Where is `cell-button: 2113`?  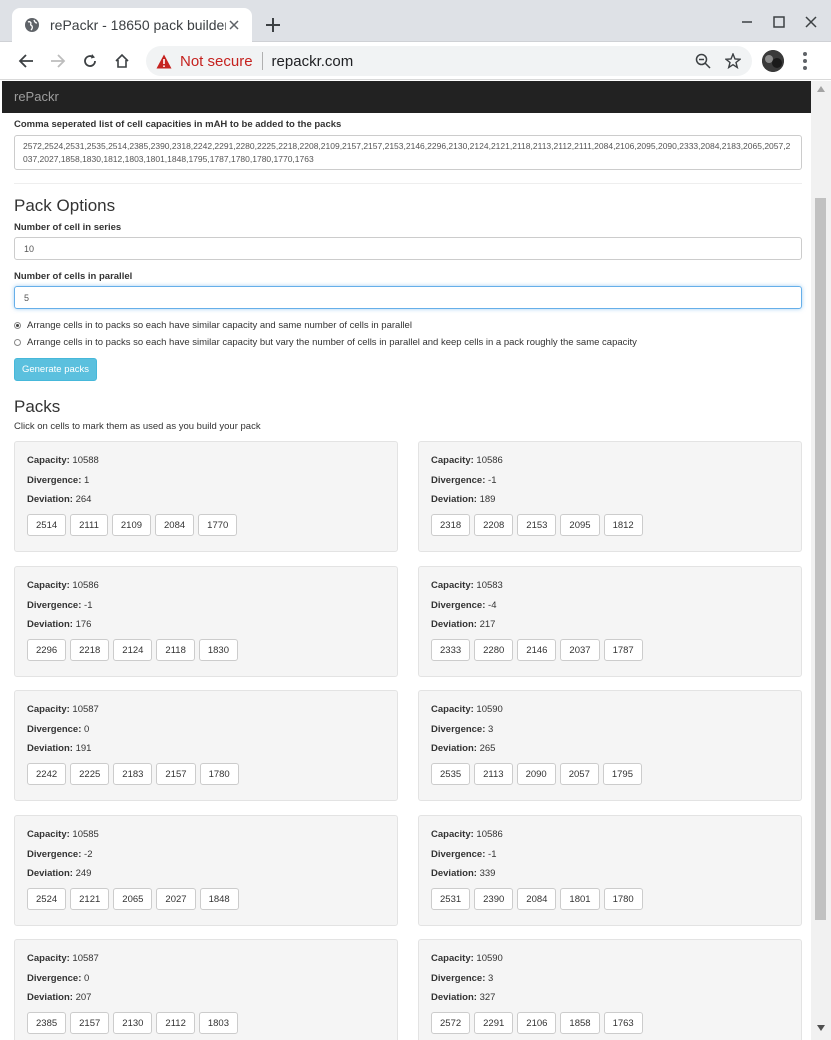
cell-button: 2113 is located at coordinates (493, 774).